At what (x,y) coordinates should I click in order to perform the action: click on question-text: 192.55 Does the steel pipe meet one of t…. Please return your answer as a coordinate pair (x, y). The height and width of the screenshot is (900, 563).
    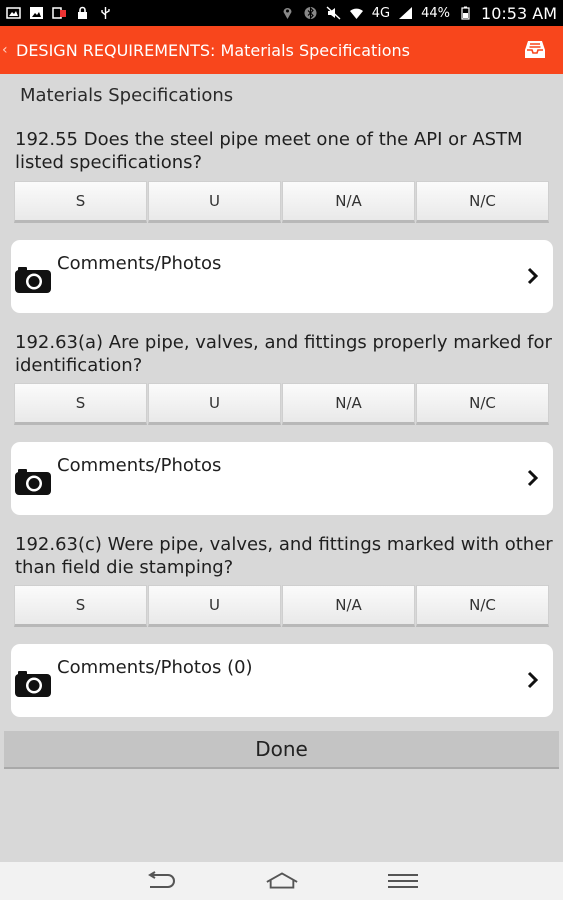
    Looking at the image, I should click on (269, 151).